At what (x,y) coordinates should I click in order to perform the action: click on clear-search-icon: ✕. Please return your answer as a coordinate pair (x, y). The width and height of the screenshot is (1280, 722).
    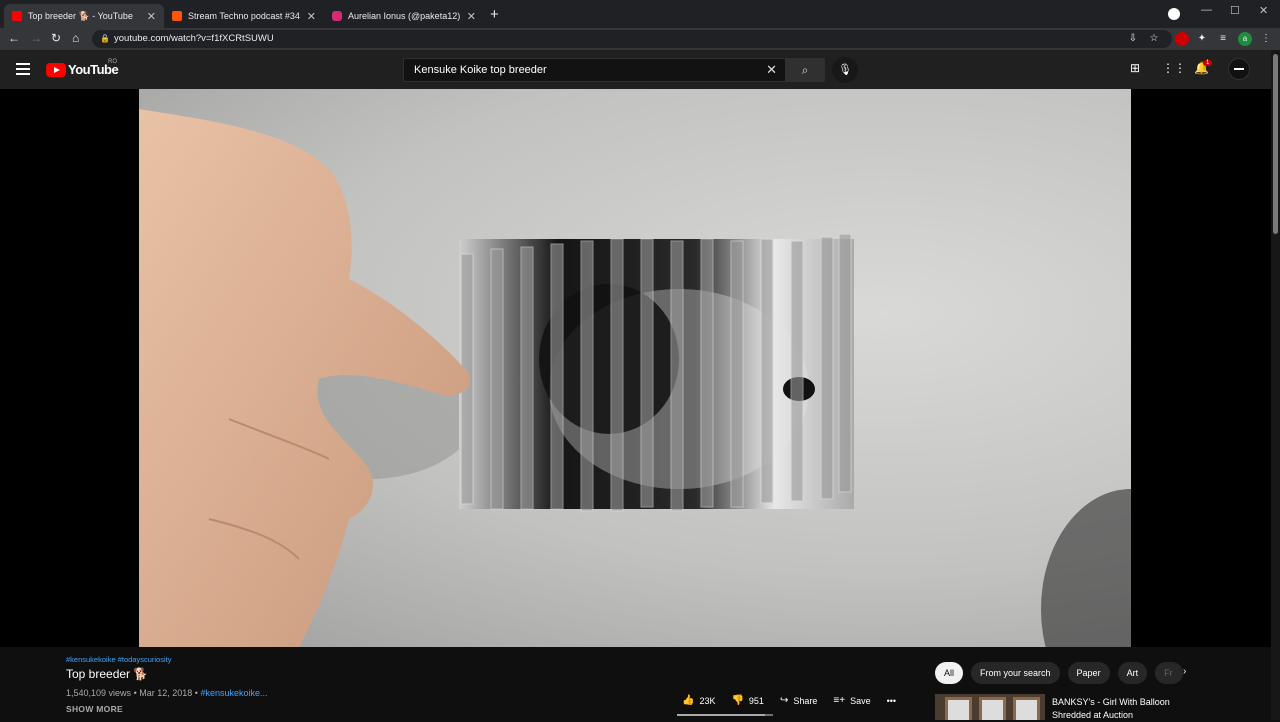
    Looking at the image, I should click on (771, 70).